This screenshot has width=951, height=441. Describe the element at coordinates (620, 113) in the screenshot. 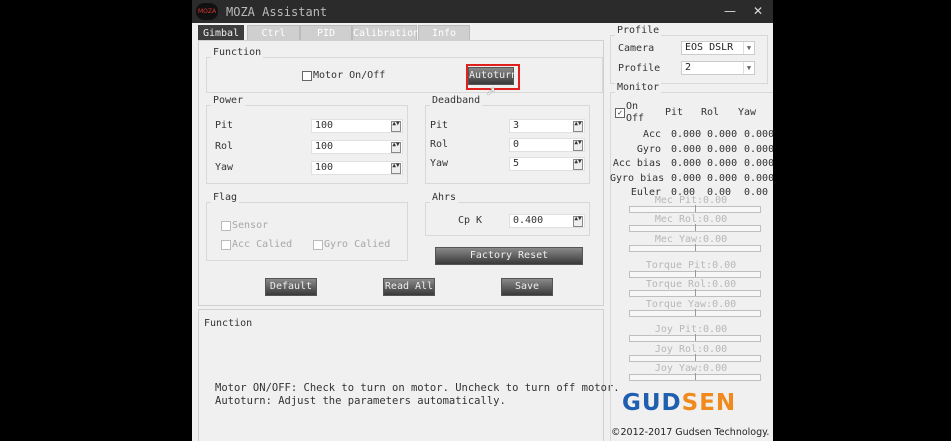

I see `monitor-on-checkbox: ✓` at that location.